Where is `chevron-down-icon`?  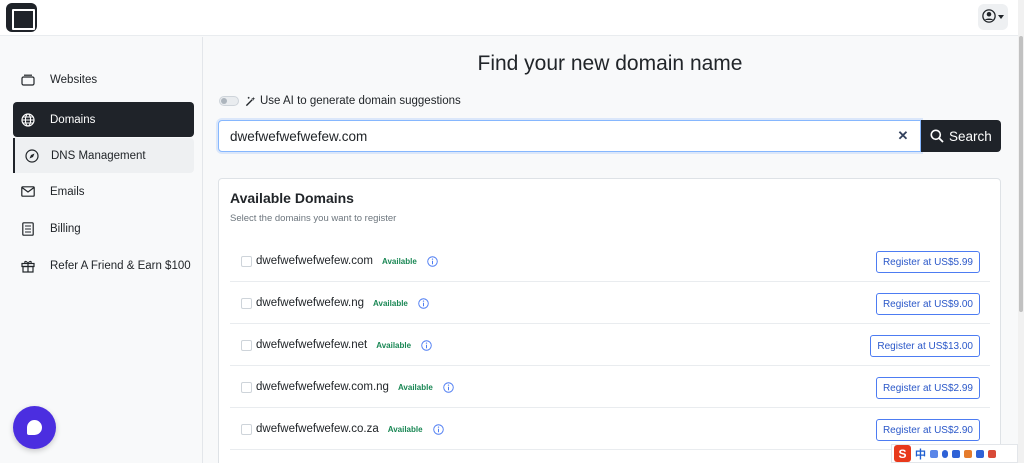
chevron-down-icon is located at coordinates (1001, 17).